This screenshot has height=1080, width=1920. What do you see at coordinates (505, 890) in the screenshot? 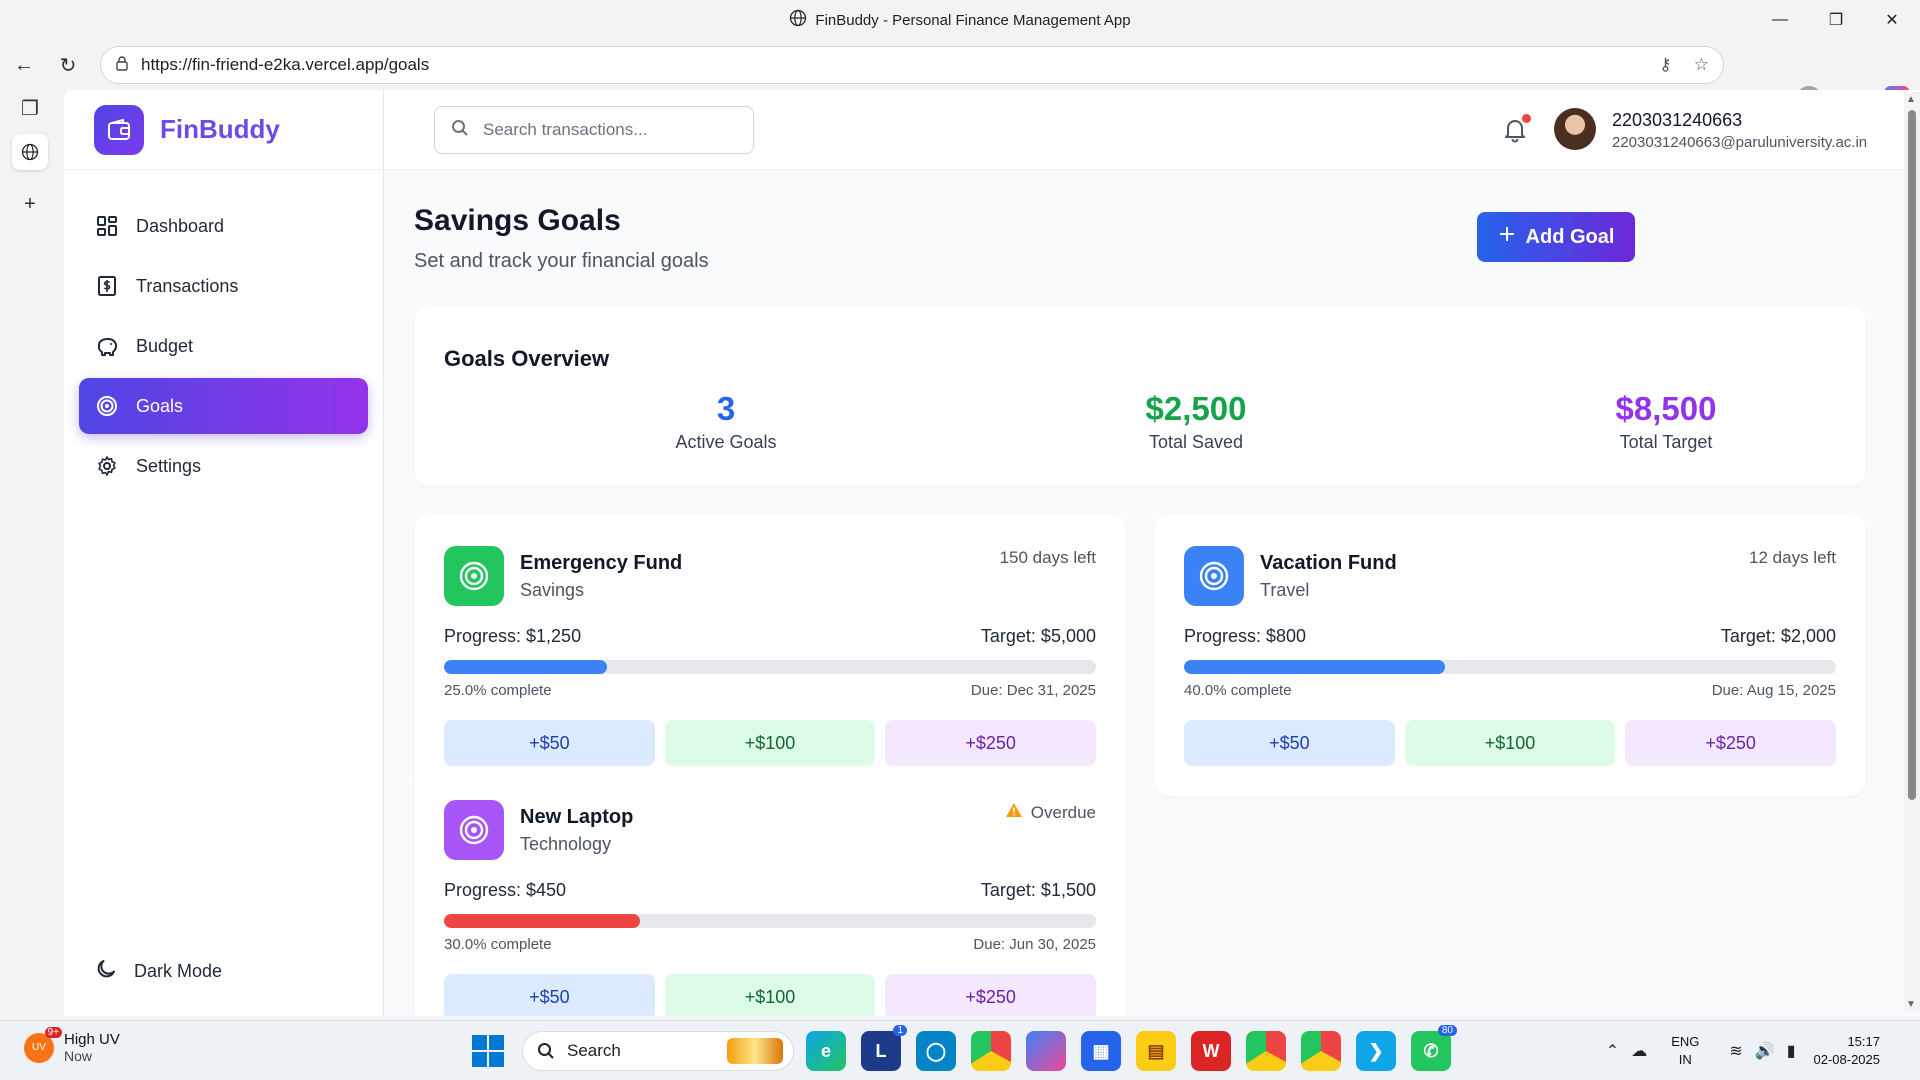
I see `goal-progress-amount: Progress: $450` at bounding box center [505, 890].